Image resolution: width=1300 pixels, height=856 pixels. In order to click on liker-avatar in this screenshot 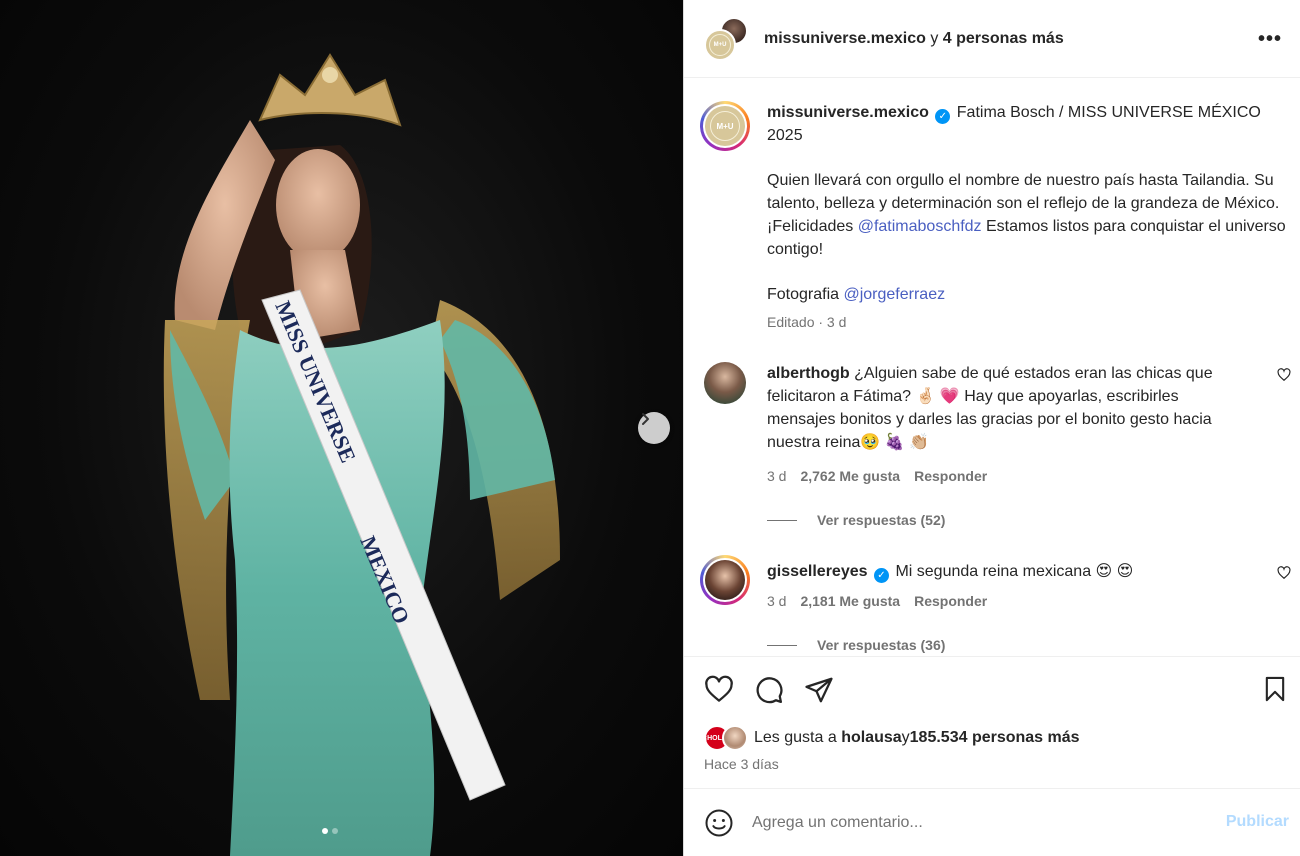, I will do `click(735, 738)`.